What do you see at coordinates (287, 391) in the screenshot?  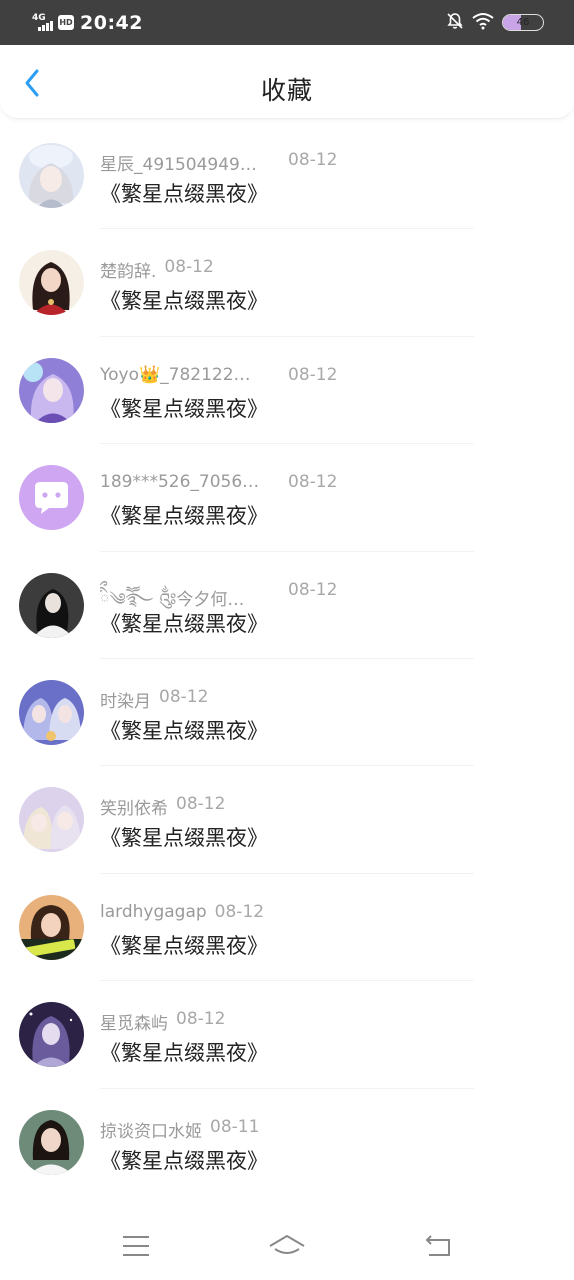 I see `list-item: Yoyo👑_782122… 08-12 《繁星点缀黑夜》` at bounding box center [287, 391].